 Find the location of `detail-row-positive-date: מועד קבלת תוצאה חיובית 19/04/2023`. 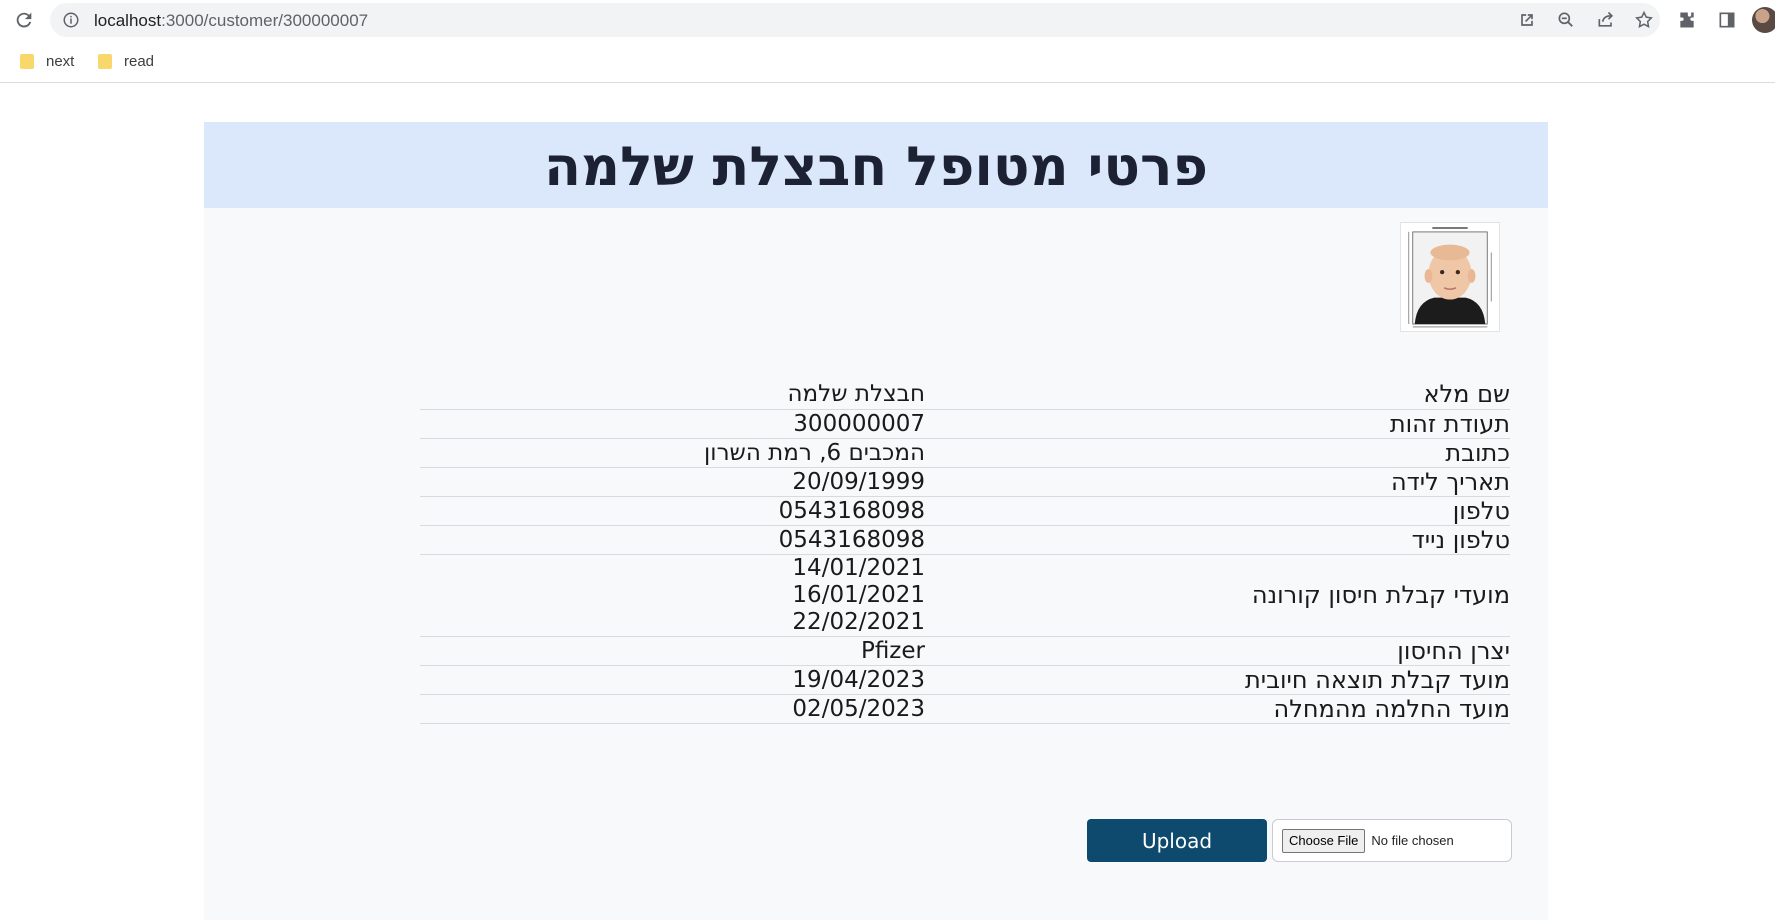

detail-row-positive-date: מועד קבלת תוצאה חיובית 19/04/2023 is located at coordinates (965, 680).